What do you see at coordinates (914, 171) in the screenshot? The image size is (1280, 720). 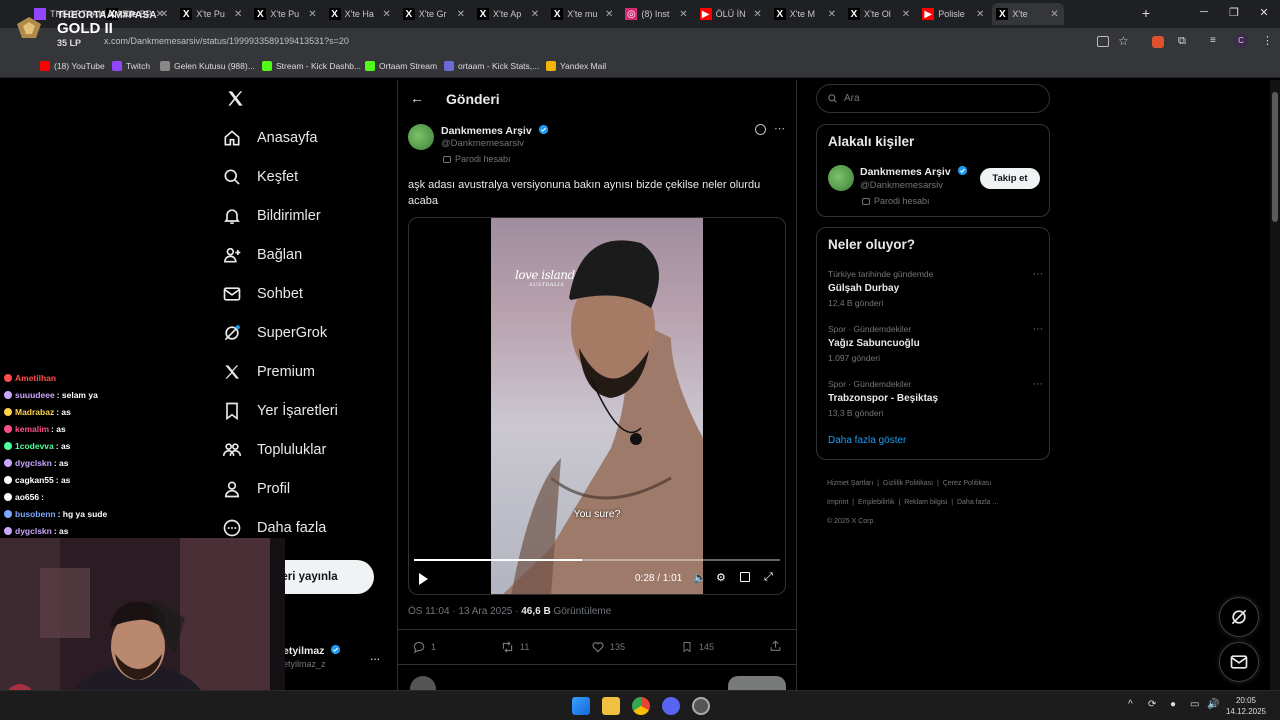 I see `related-name-row: Dankmemes Arşiv` at bounding box center [914, 171].